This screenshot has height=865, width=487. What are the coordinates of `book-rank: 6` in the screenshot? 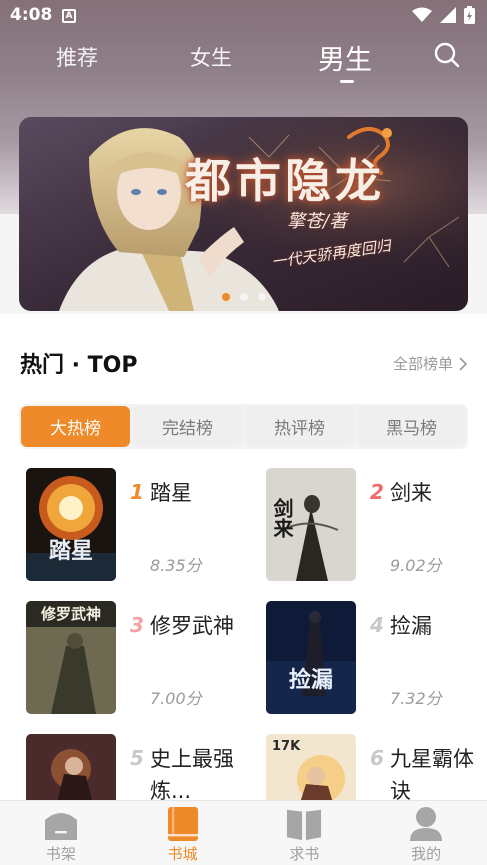 It's located at (377, 758).